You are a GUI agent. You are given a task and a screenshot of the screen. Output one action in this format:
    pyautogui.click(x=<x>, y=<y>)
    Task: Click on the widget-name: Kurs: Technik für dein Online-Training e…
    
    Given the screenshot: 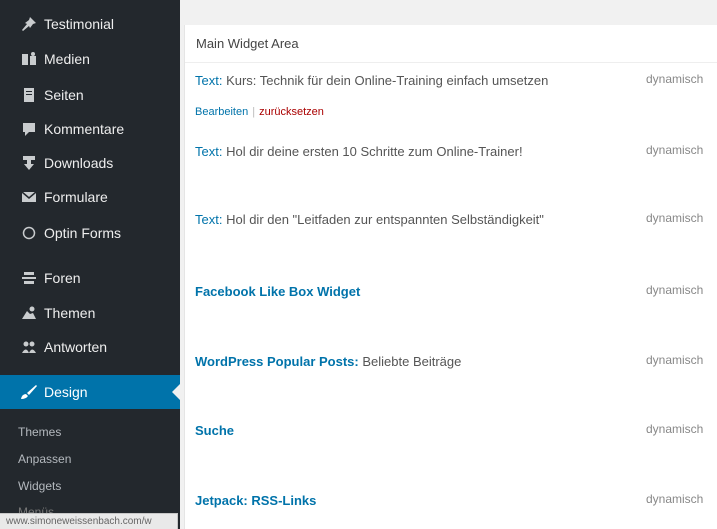 What is the action you would take?
    pyautogui.click(x=385, y=80)
    